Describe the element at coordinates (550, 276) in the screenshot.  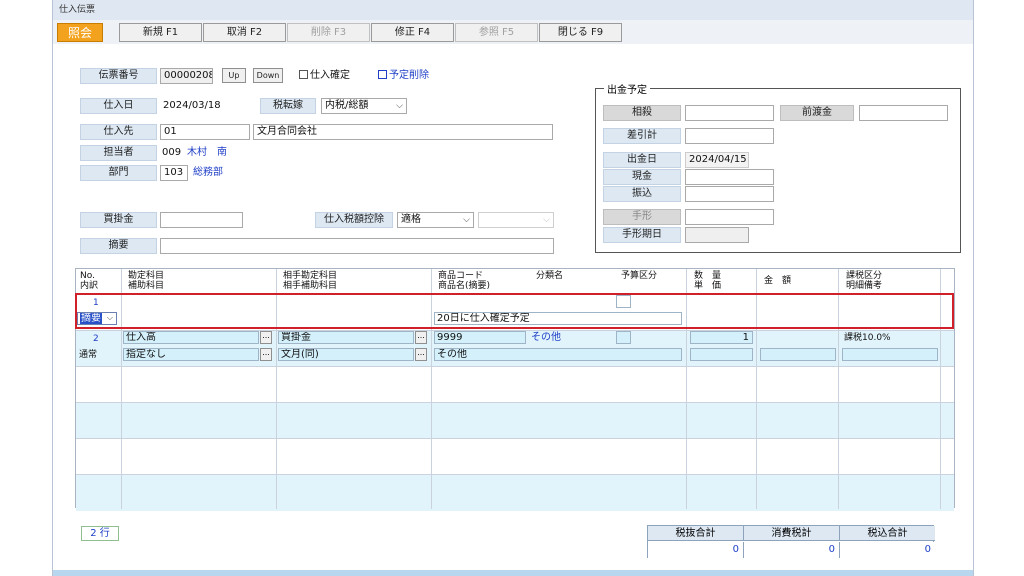
I see `header-category: 分類名` at that location.